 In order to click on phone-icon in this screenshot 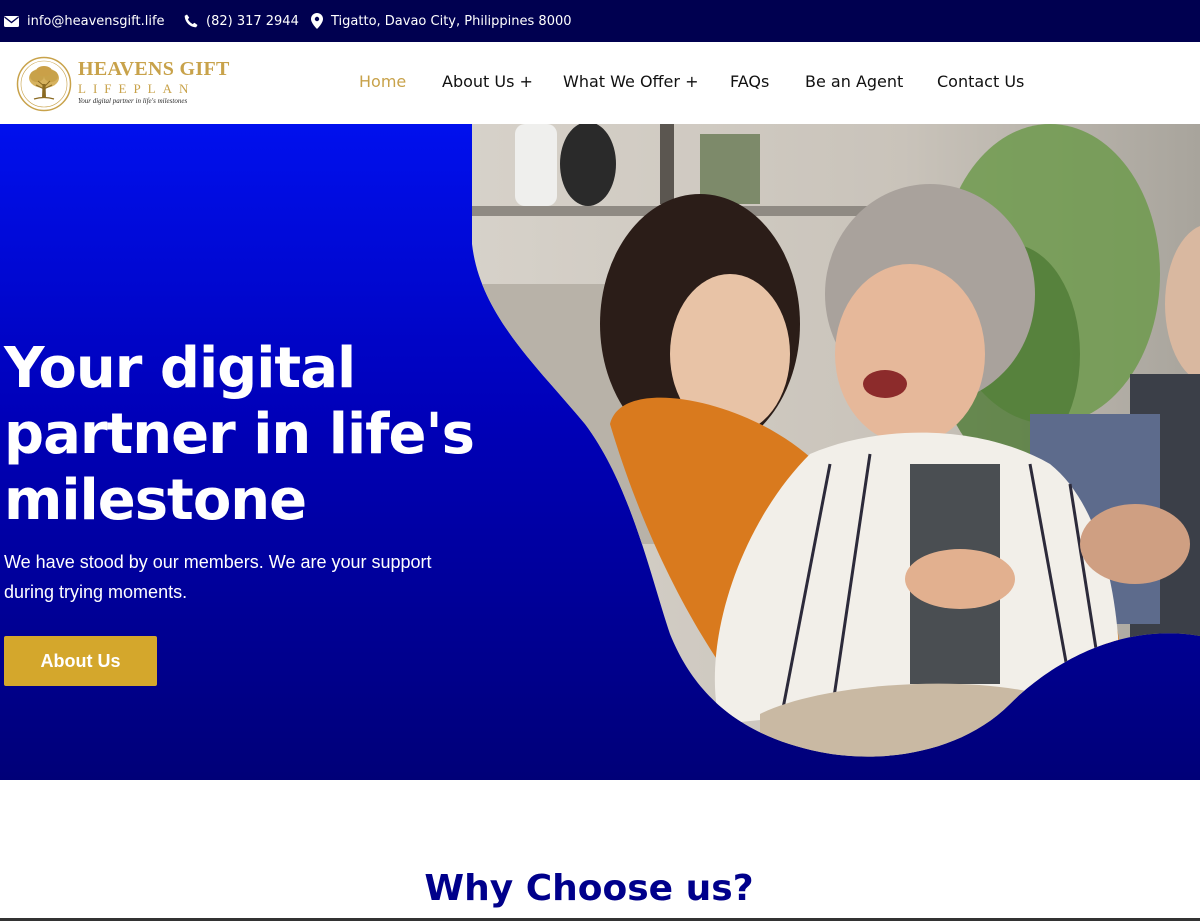, I will do `click(191, 21)`.